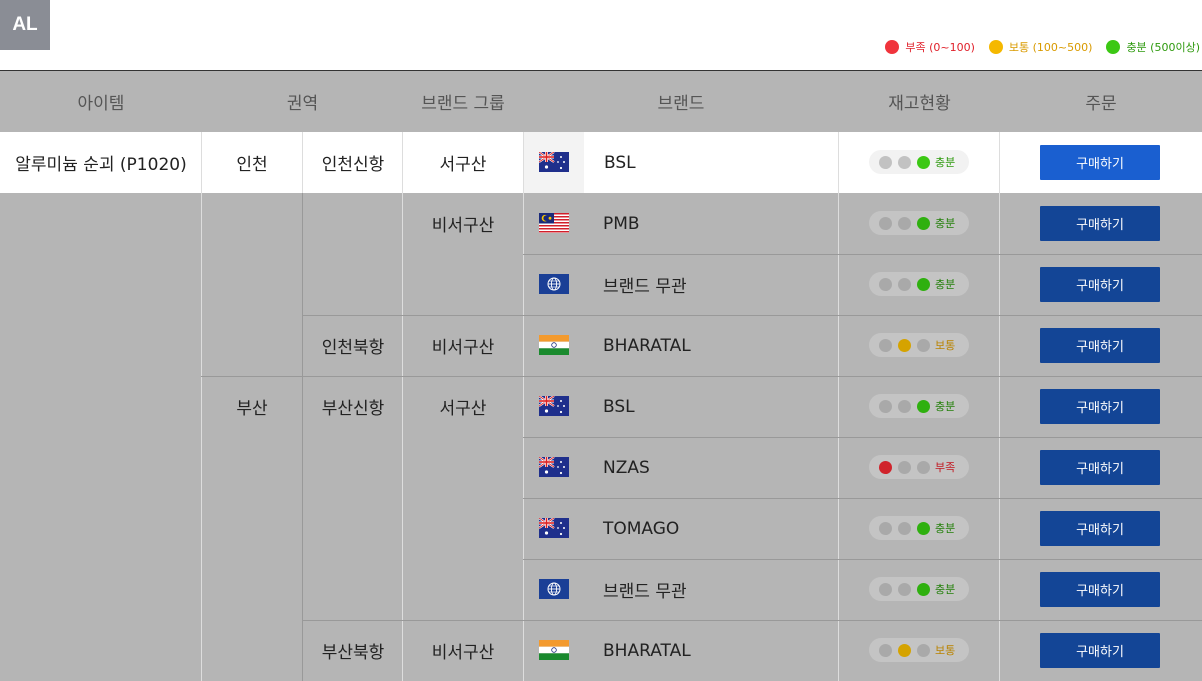 The width and height of the screenshot is (1202, 681). I want to click on app-logo: AL, so click(25, 25).